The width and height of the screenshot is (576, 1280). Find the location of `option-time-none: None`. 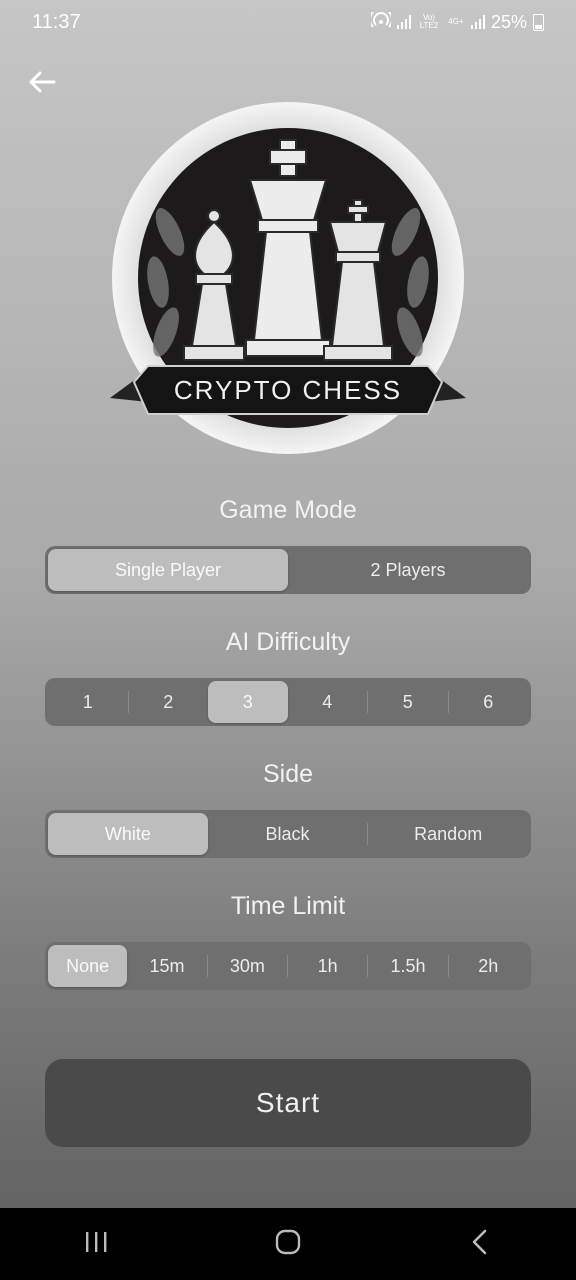

option-time-none: None is located at coordinates (88, 966).